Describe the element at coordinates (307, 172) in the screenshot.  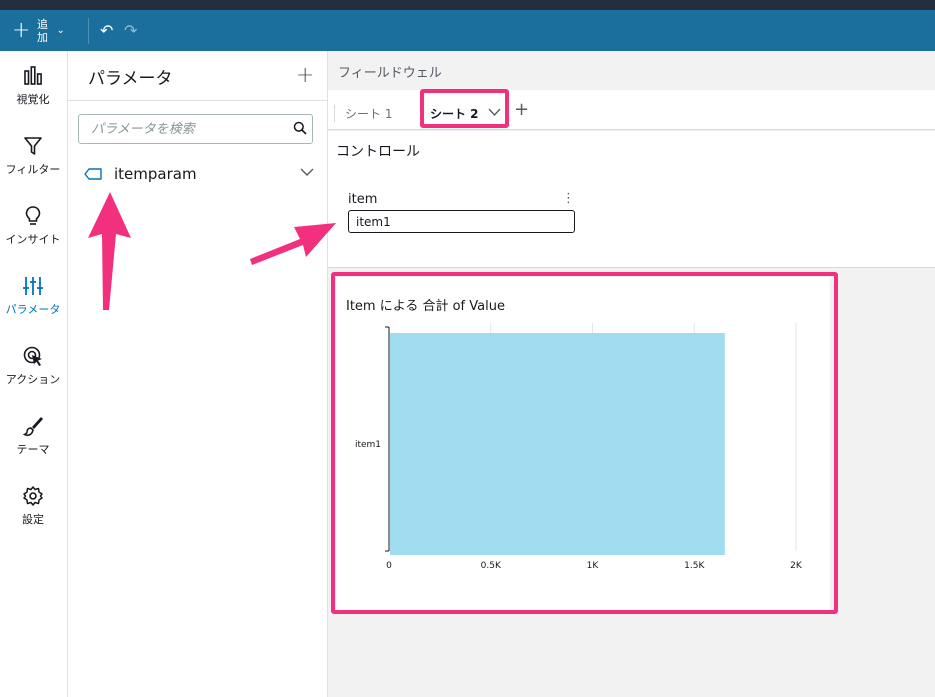
I see `chevron-down-icon` at that location.